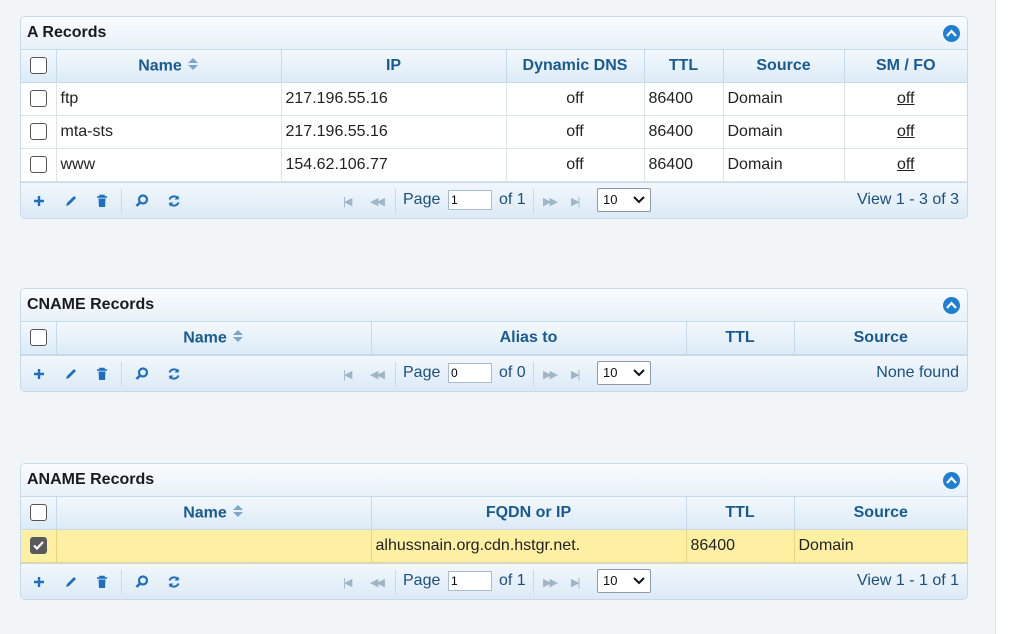 Image resolution: width=1024 pixels, height=634 pixels. Describe the element at coordinates (917, 372) in the screenshot. I see `view-info: None found` at that location.